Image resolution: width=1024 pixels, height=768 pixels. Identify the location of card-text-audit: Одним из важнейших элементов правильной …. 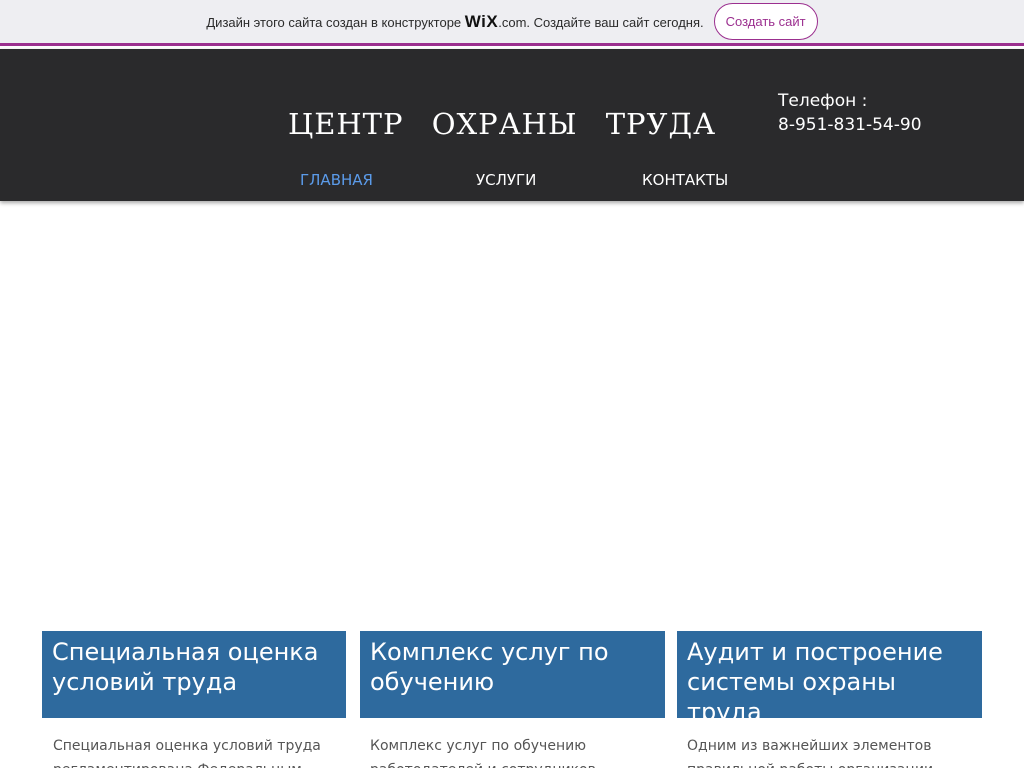
(812, 753).